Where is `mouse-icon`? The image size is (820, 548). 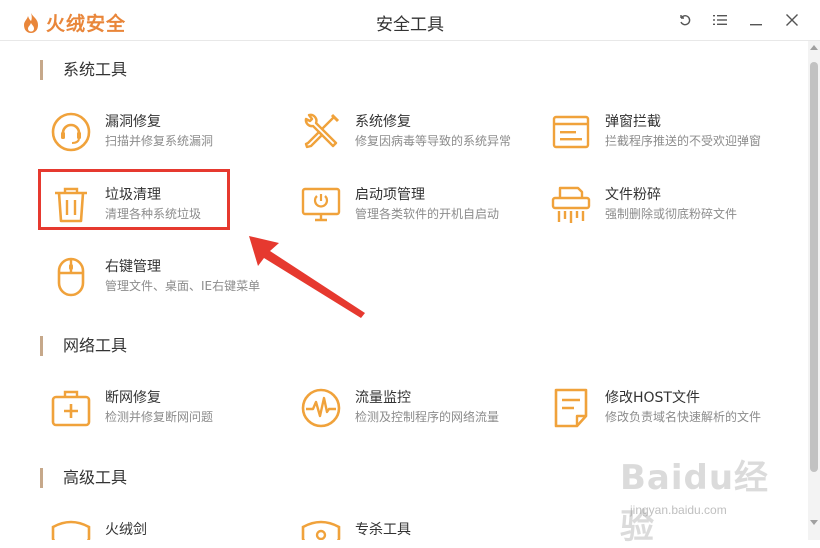 mouse-icon is located at coordinates (71, 277).